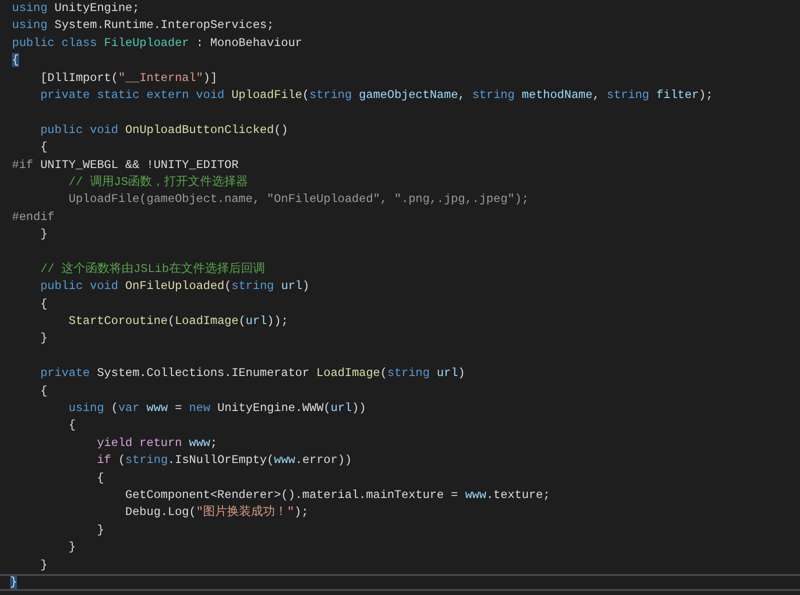 This screenshot has width=800, height=595. What do you see at coordinates (158, 182) in the screenshot?
I see `code-line: // 调用JS函数，打开文件选择器` at bounding box center [158, 182].